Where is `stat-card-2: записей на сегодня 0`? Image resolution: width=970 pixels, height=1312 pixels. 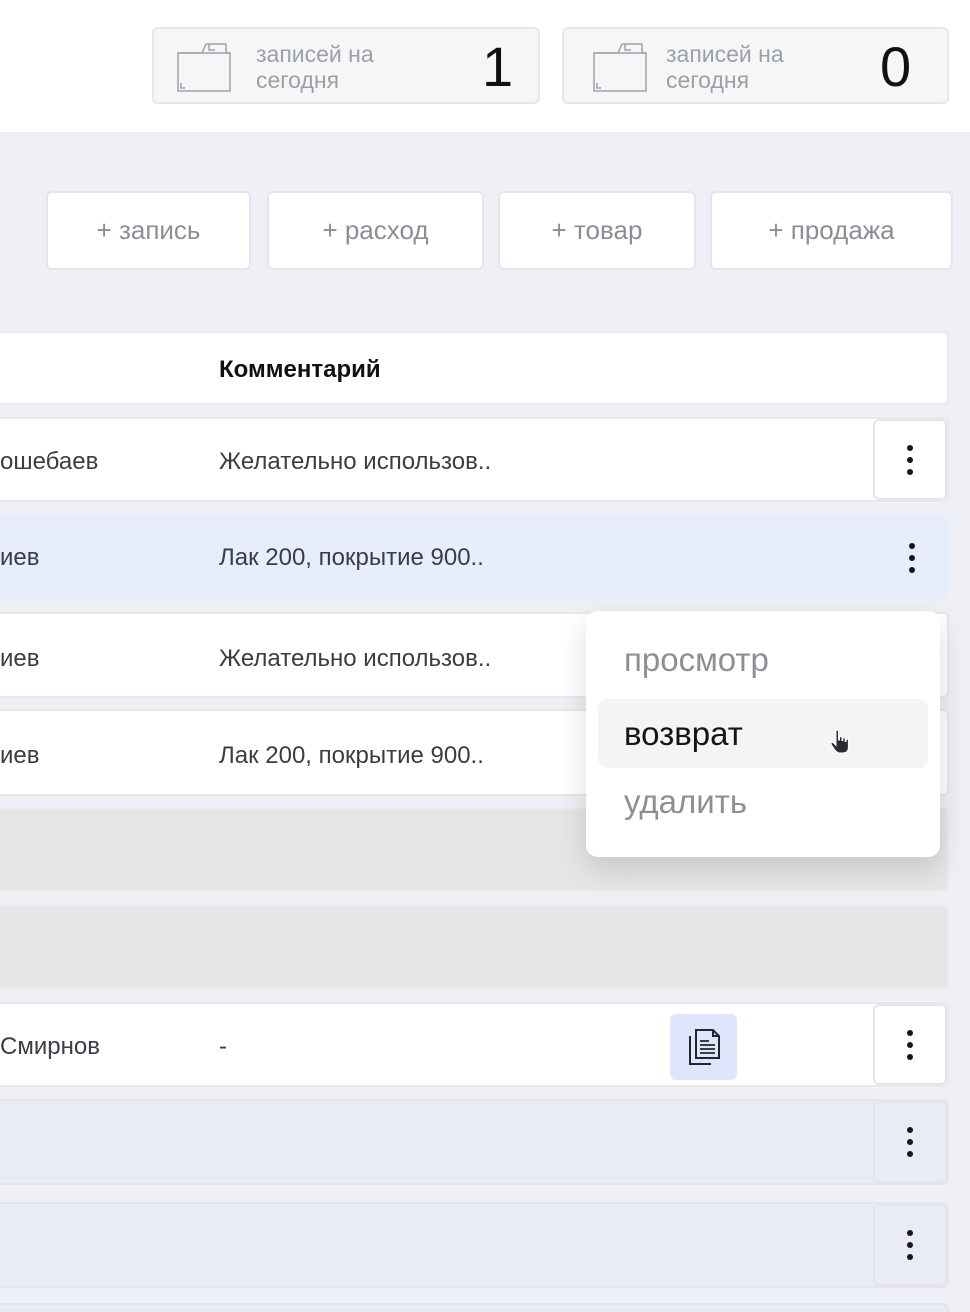 stat-card-2: записей на сегодня 0 is located at coordinates (755, 65).